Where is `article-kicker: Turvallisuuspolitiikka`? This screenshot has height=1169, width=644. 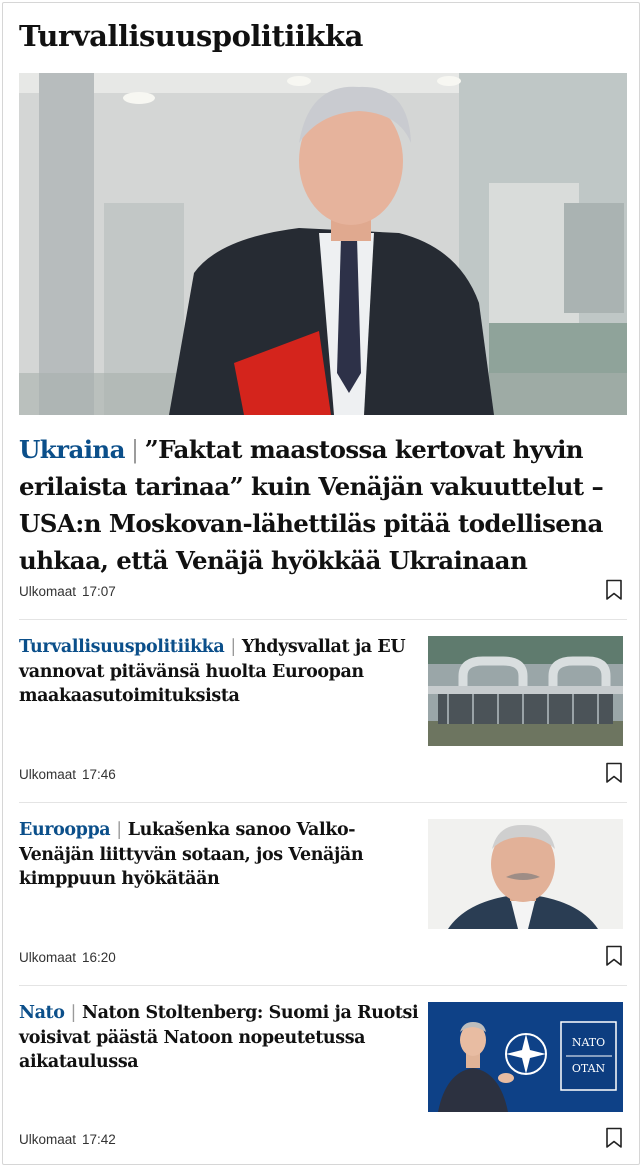
article-kicker: Turvallisuuspolitiikka is located at coordinates (122, 647).